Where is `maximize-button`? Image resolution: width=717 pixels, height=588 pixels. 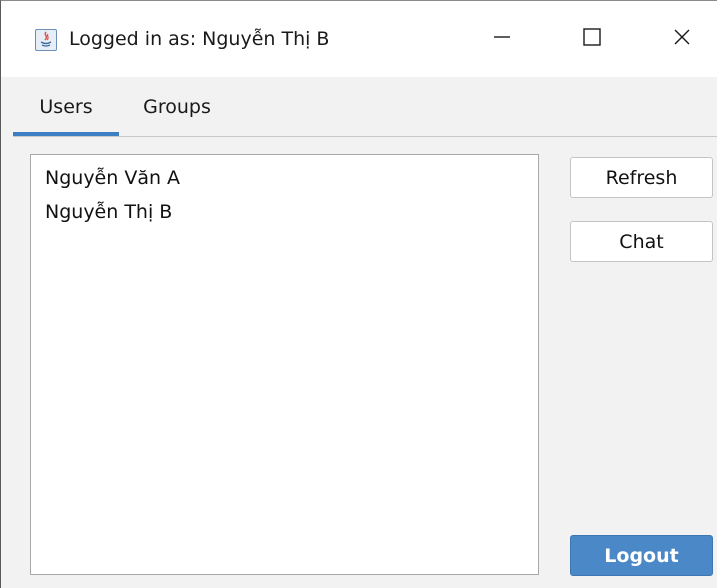
maximize-button is located at coordinates (592, 39).